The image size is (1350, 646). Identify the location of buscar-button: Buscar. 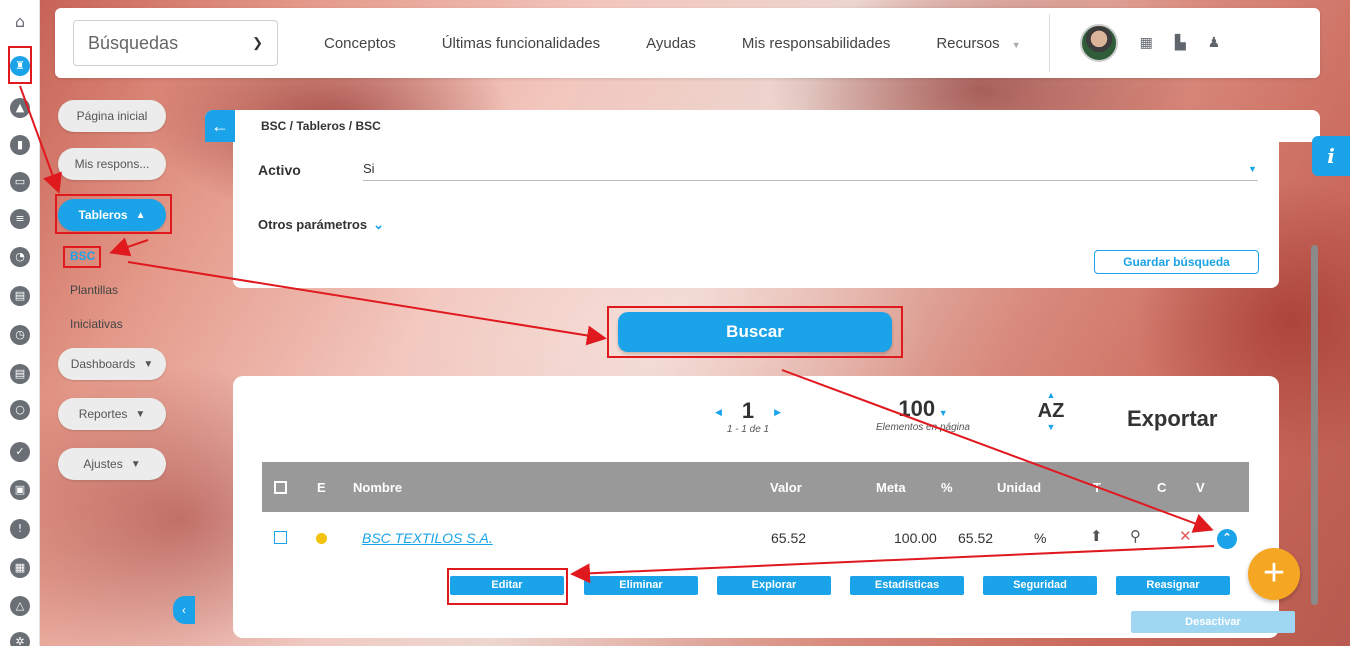
(755, 332).